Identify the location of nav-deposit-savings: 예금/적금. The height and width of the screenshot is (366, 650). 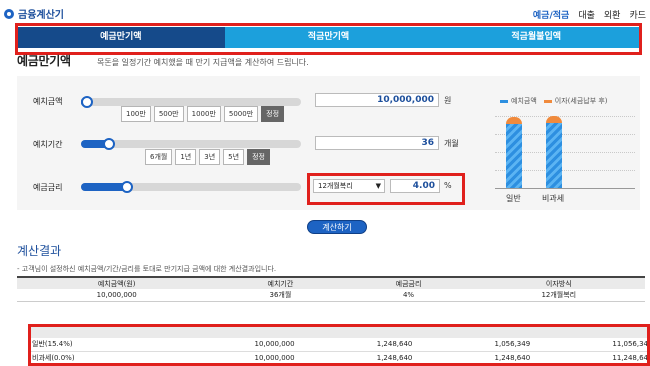
(551, 14).